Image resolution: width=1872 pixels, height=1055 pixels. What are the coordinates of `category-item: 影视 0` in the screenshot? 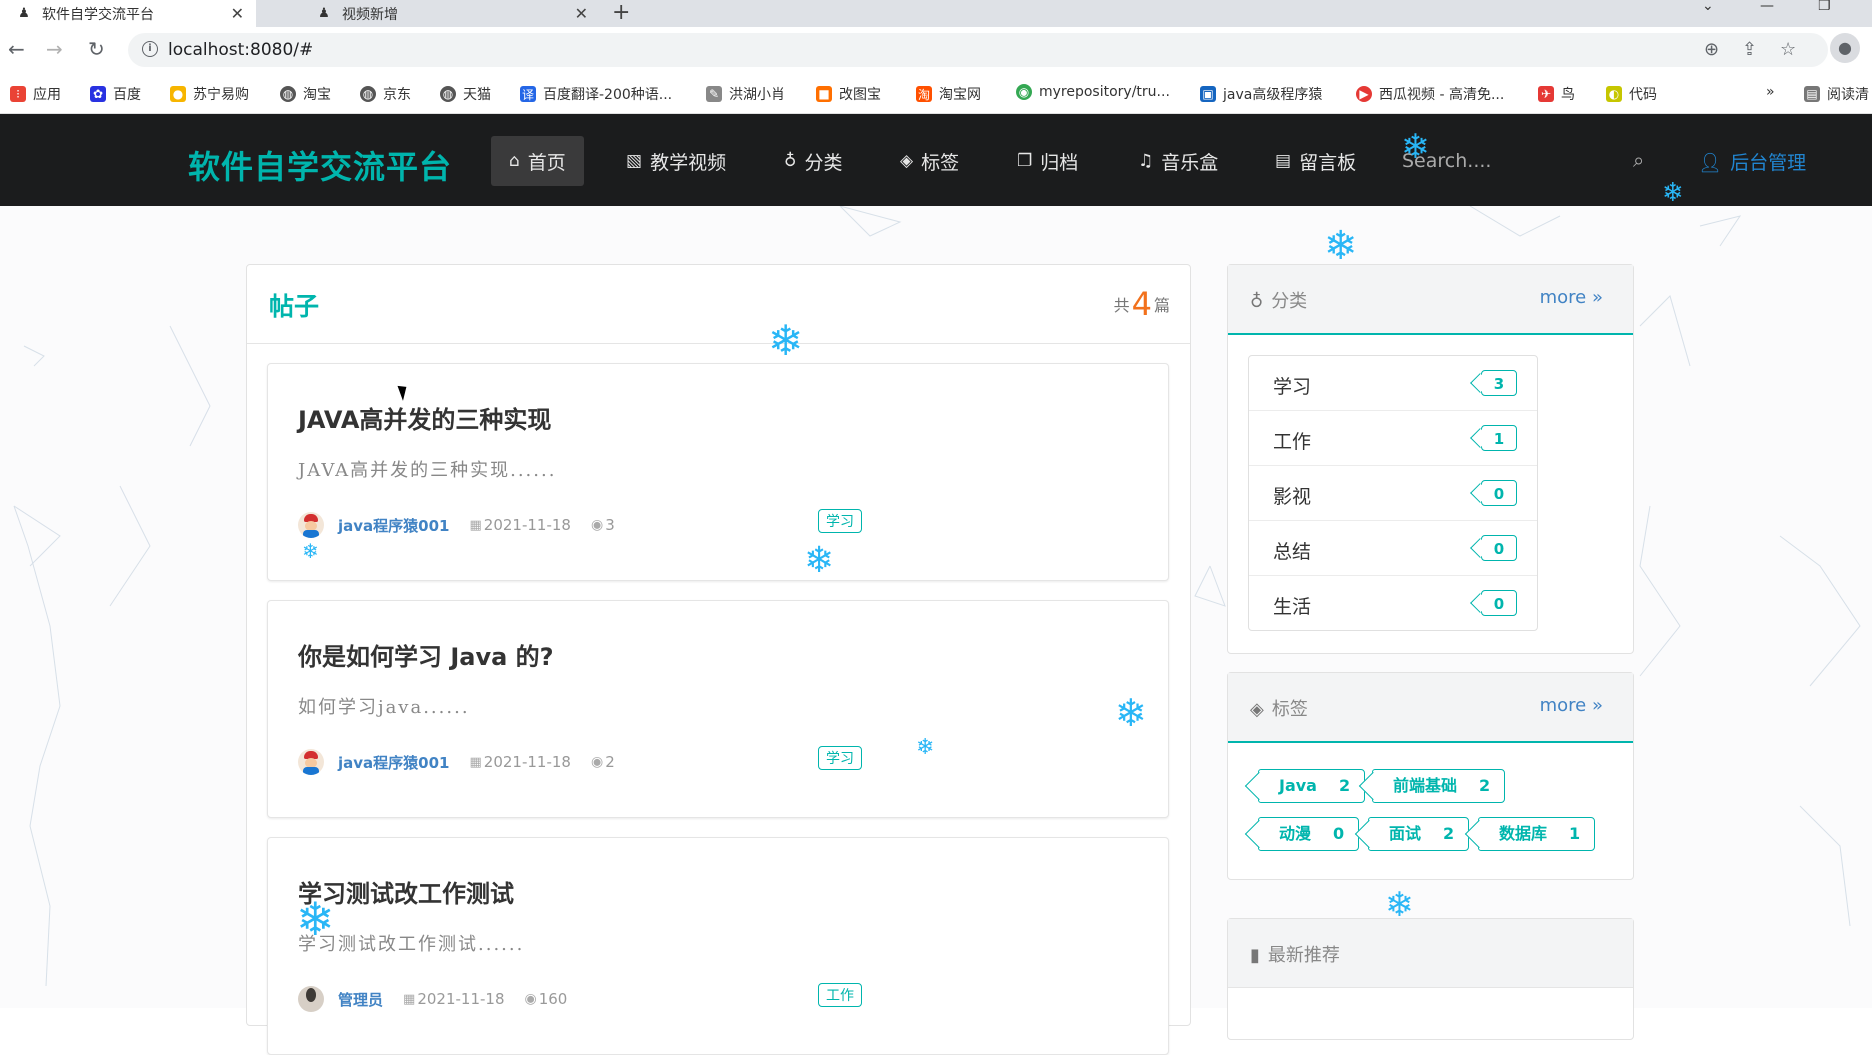 It's located at (1393, 493).